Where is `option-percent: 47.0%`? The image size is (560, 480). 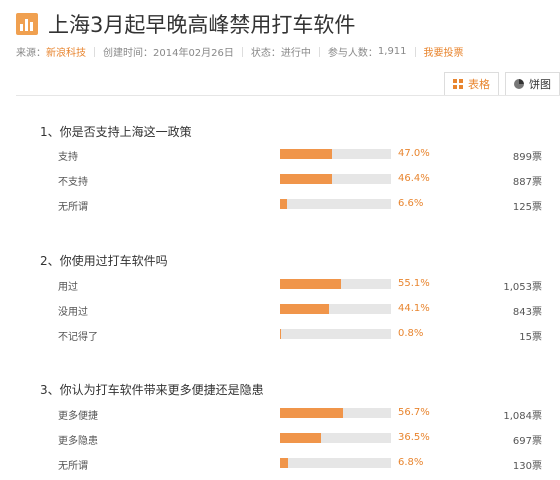 option-percent: 47.0% is located at coordinates (414, 153).